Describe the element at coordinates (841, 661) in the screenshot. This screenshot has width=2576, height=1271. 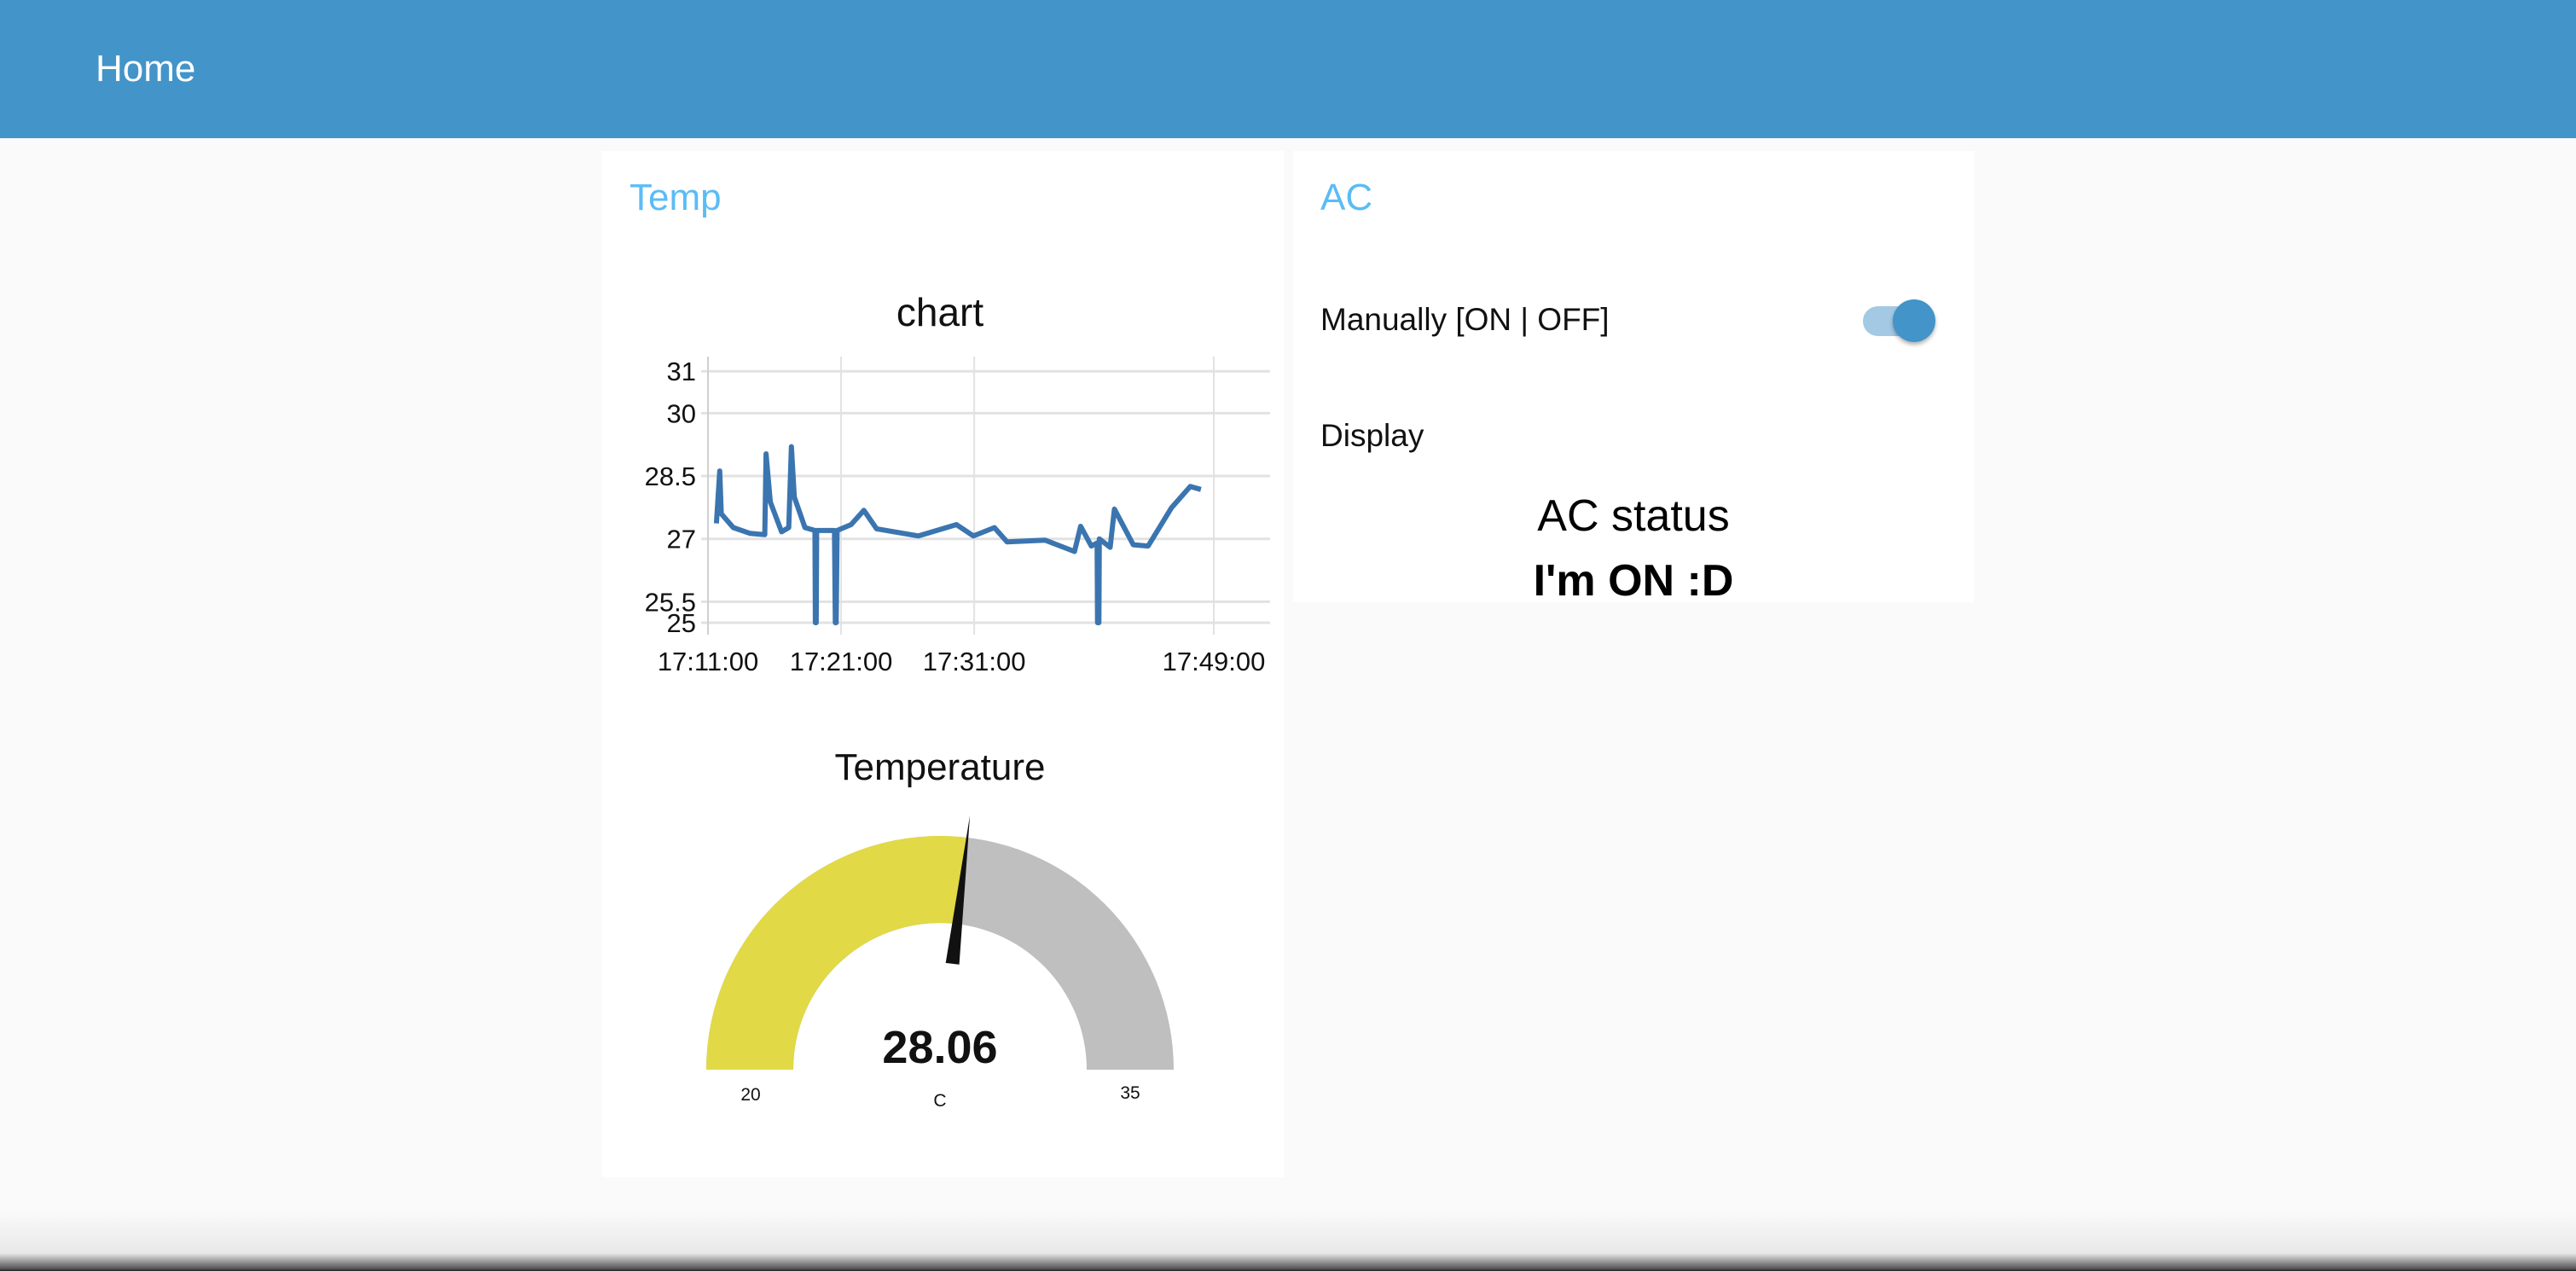
I see `x-tick-label: 17:21:00` at that location.